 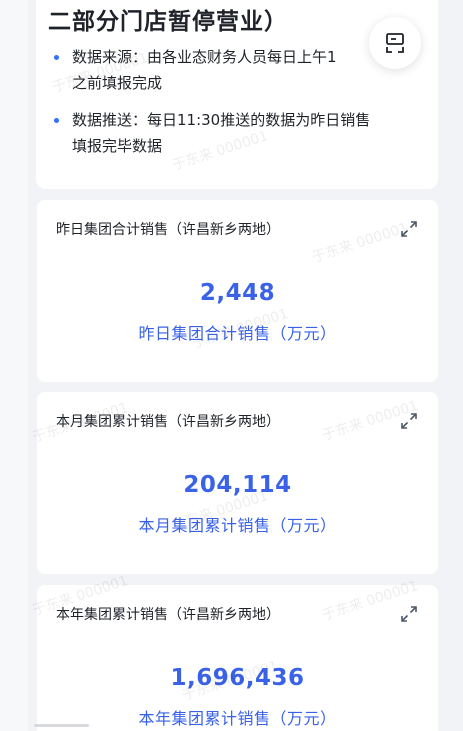 I want to click on metric-value: 2,448, so click(x=237, y=293).